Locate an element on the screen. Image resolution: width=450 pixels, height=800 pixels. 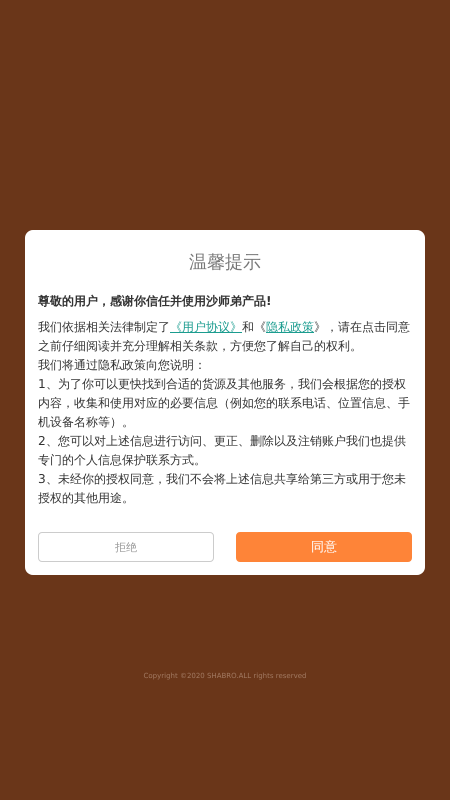
agree-button: 同意 is located at coordinates (324, 547).